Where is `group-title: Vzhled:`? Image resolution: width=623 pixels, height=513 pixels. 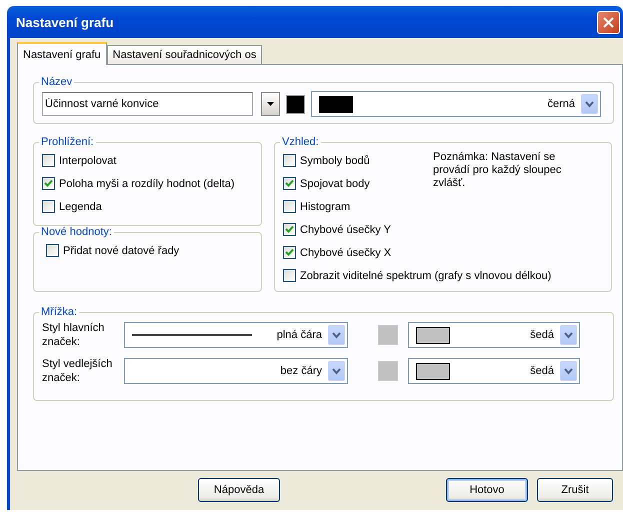
group-title: Vzhled: is located at coordinates (300, 142).